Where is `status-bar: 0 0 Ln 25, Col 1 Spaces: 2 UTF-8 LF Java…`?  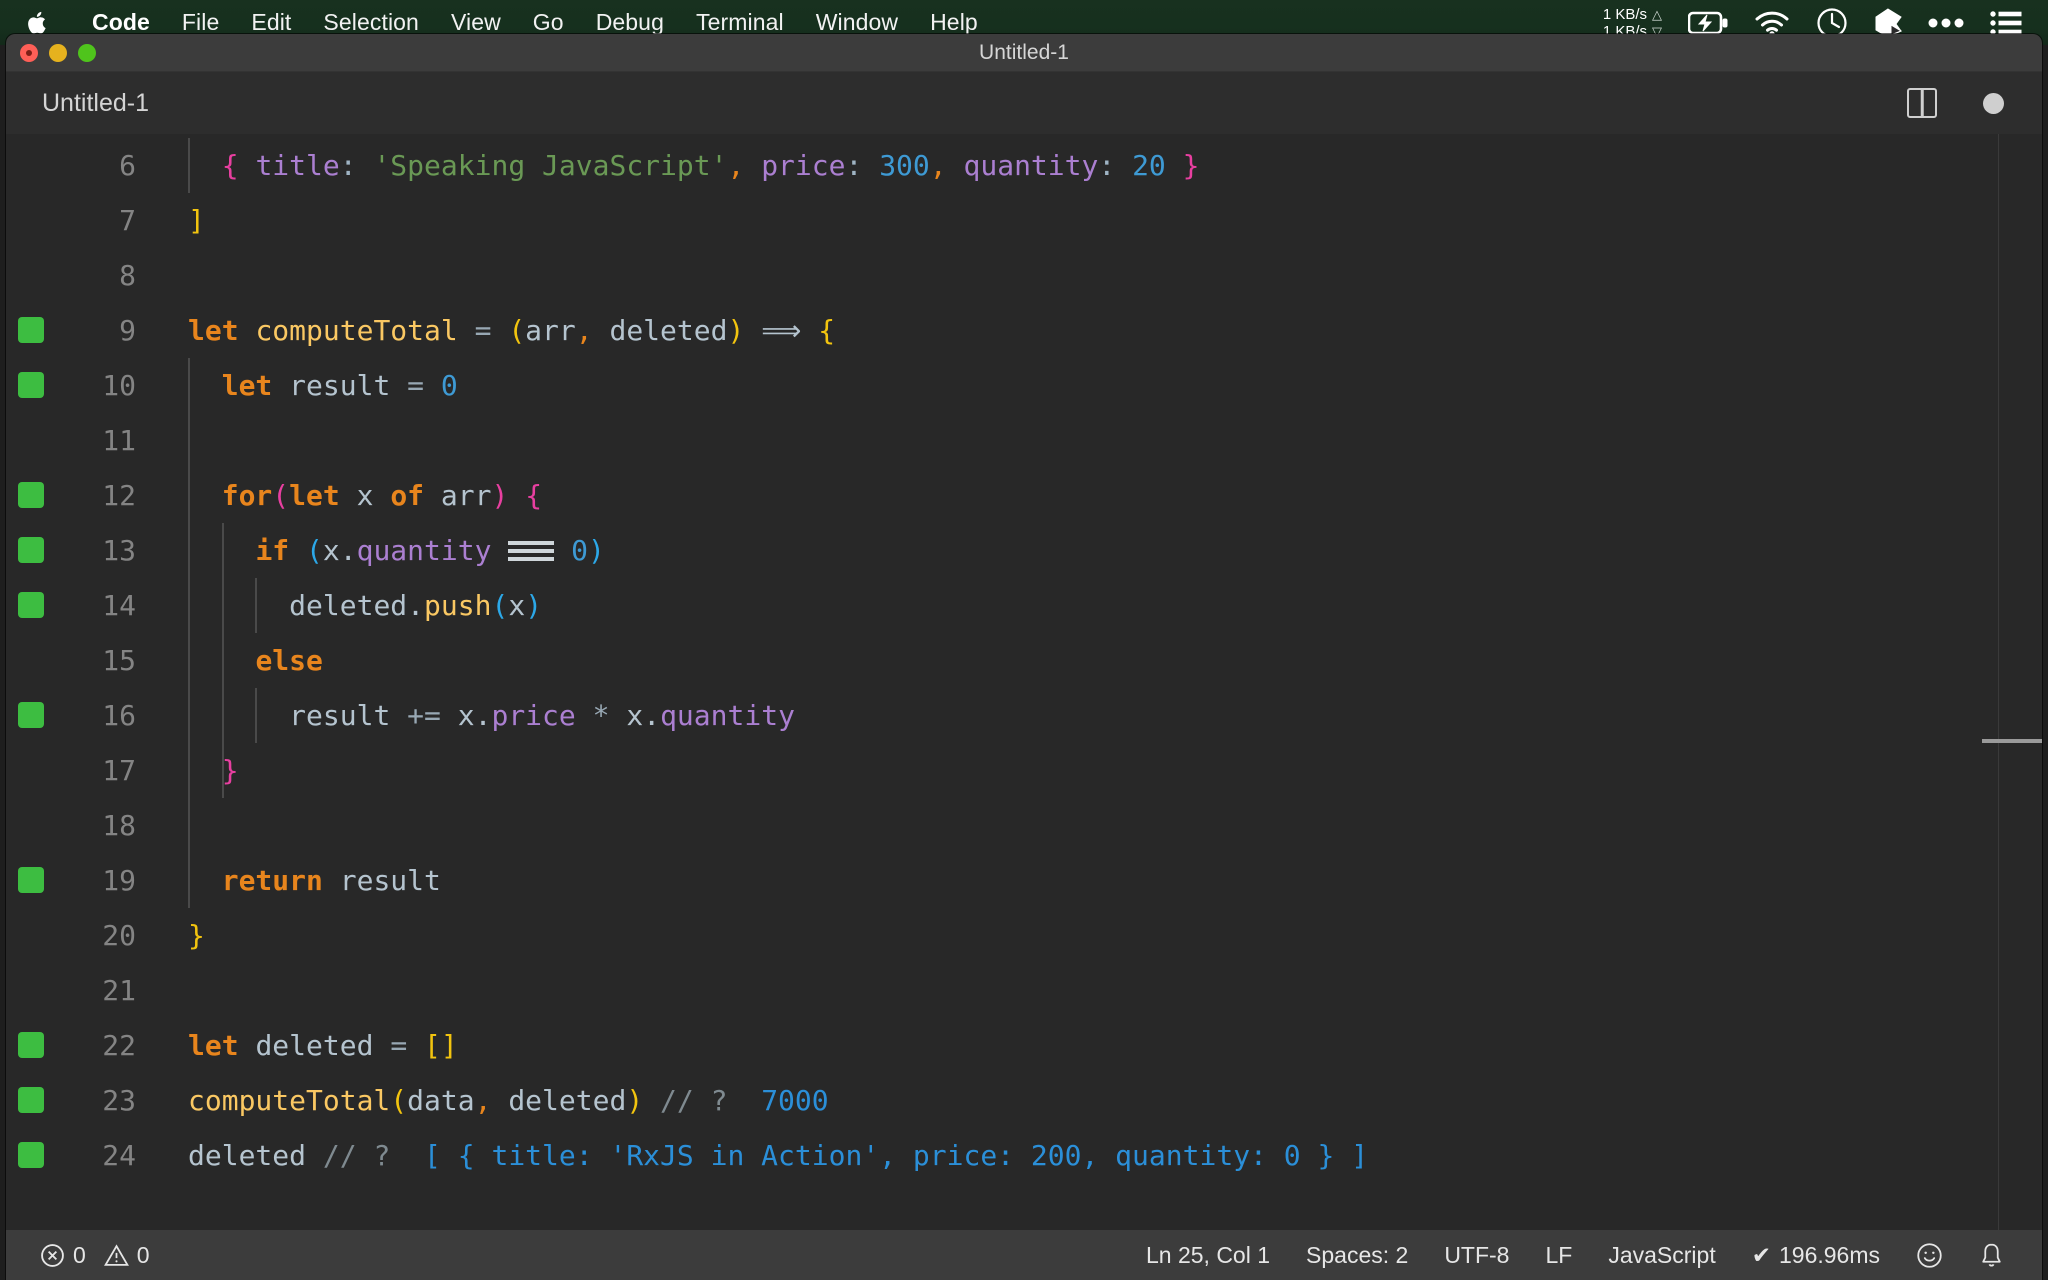 status-bar: 0 0 Ln 25, Col 1 Spaces: 2 UTF-8 LF Java… is located at coordinates (1024, 1255).